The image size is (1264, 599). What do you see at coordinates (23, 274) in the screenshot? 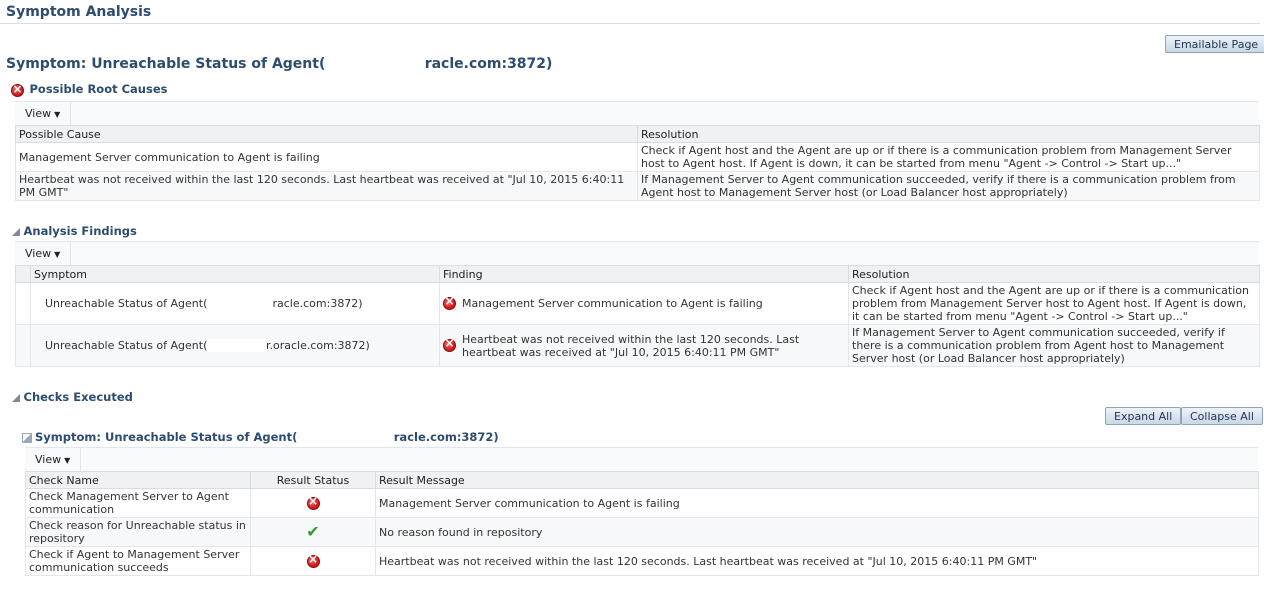
I see `row-selector-header` at bounding box center [23, 274].